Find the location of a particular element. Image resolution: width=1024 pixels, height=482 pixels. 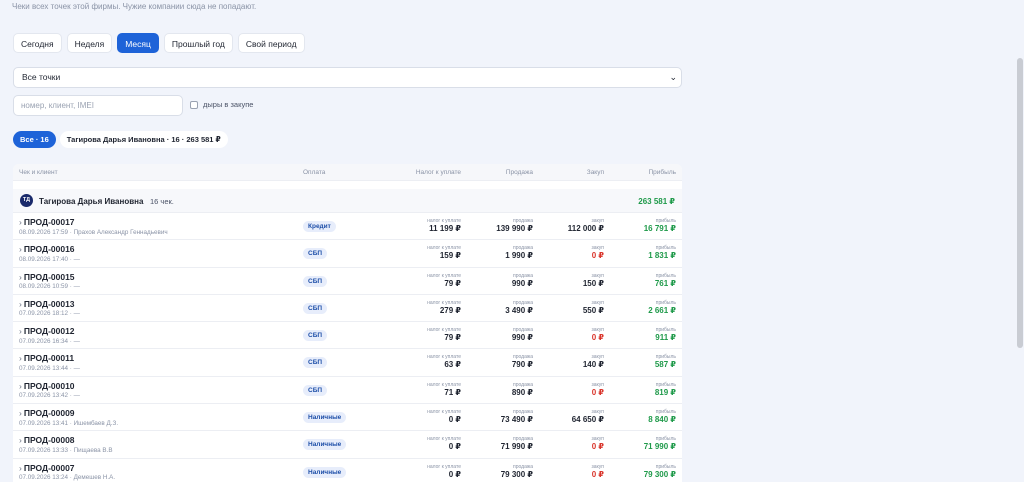

cost-value: 550 ₽ is located at coordinates (593, 310).